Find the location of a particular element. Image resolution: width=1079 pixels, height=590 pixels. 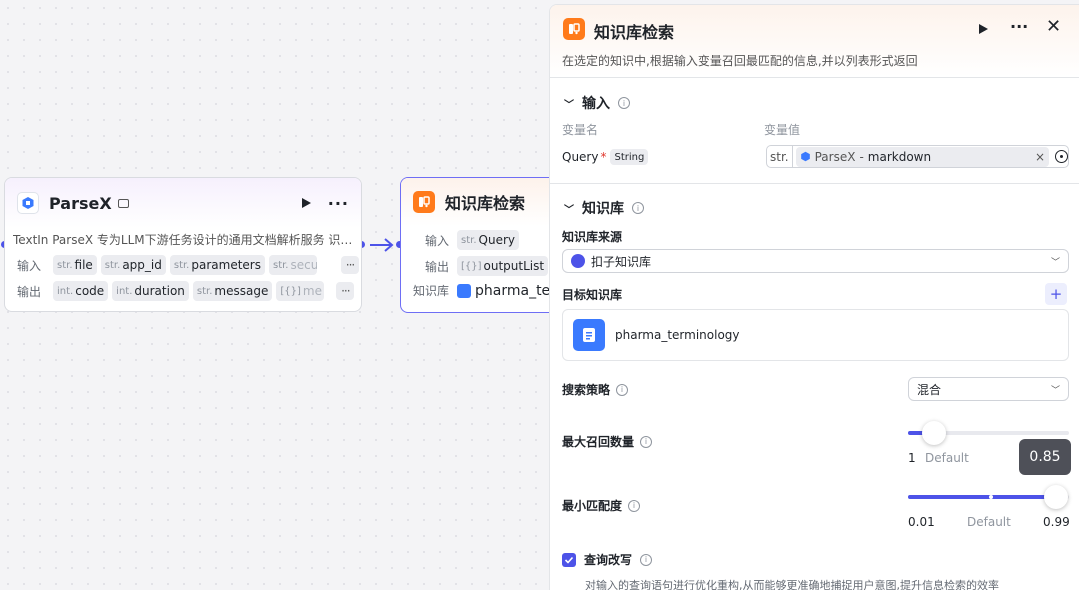

kb-name: pharma_terminology is located at coordinates (677, 335).